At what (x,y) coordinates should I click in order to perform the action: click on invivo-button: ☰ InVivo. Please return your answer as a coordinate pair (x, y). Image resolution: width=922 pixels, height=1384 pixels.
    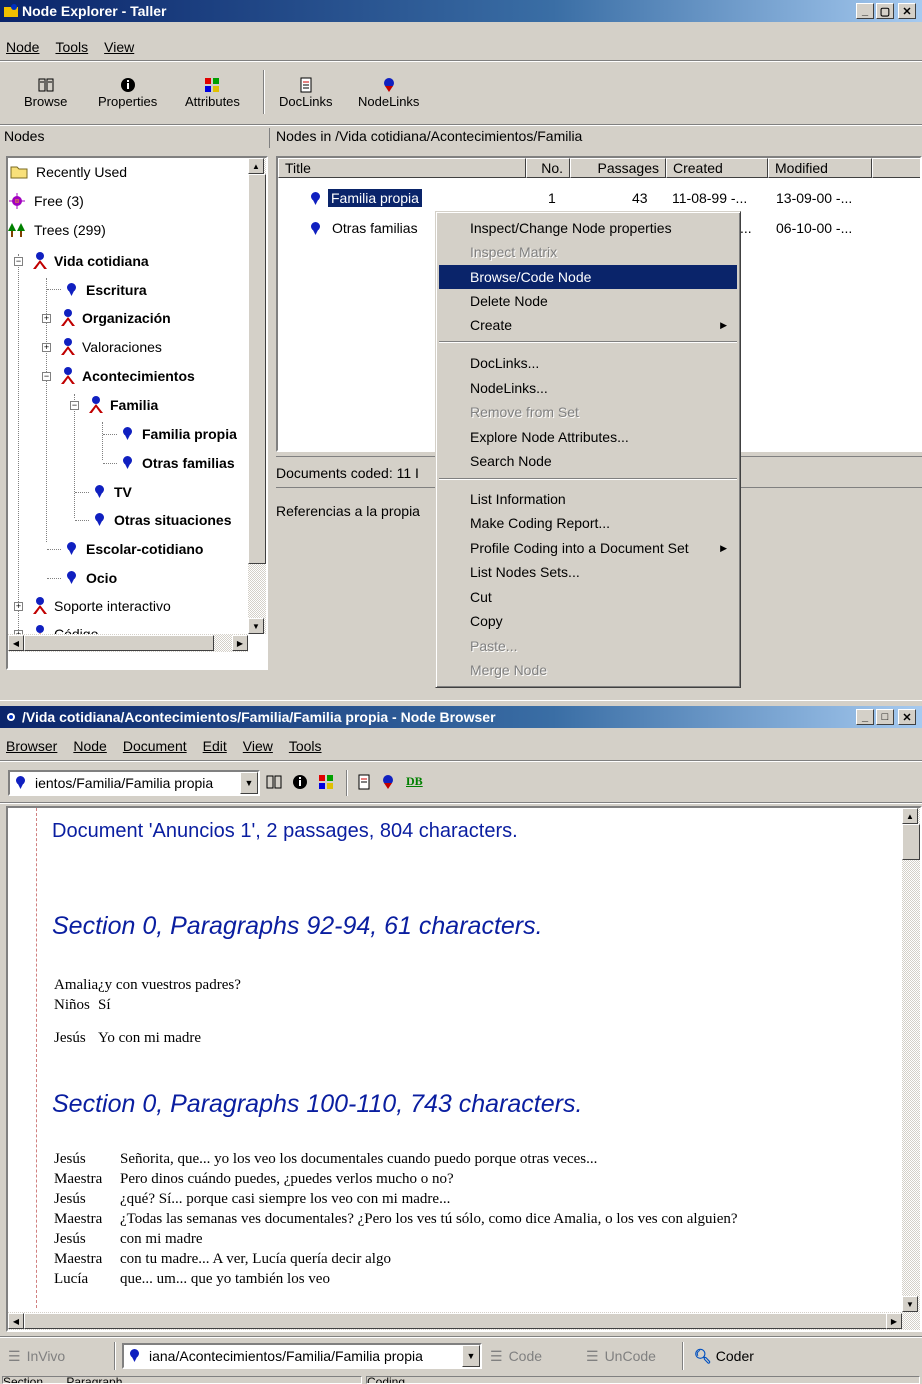
    Looking at the image, I should click on (36, 1356).